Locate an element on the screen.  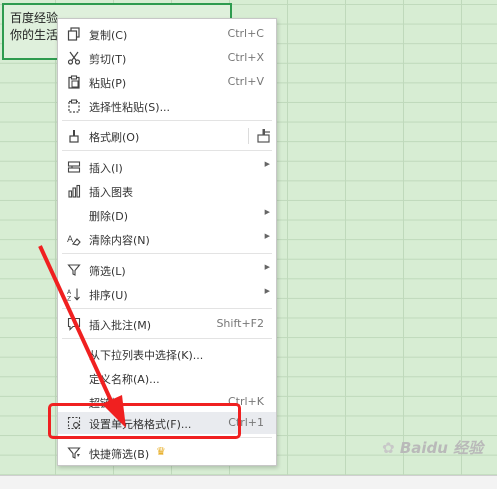
watermark: ✿ Baidu 经验 is located at coordinates (438, 452).